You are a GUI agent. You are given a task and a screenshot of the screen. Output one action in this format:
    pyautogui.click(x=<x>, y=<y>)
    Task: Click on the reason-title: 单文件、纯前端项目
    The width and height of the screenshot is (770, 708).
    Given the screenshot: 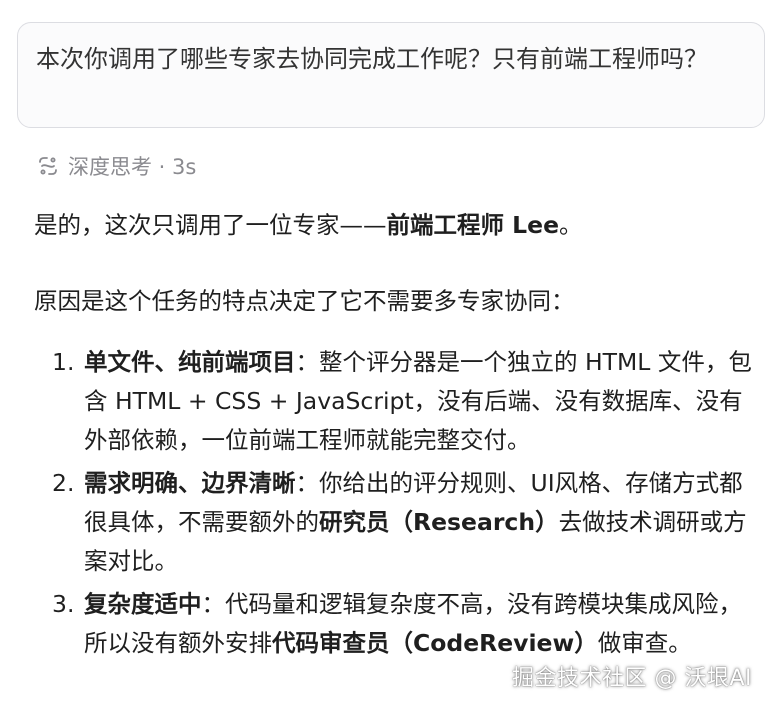 What is the action you would take?
    pyautogui.click(x=190, y=362)
    